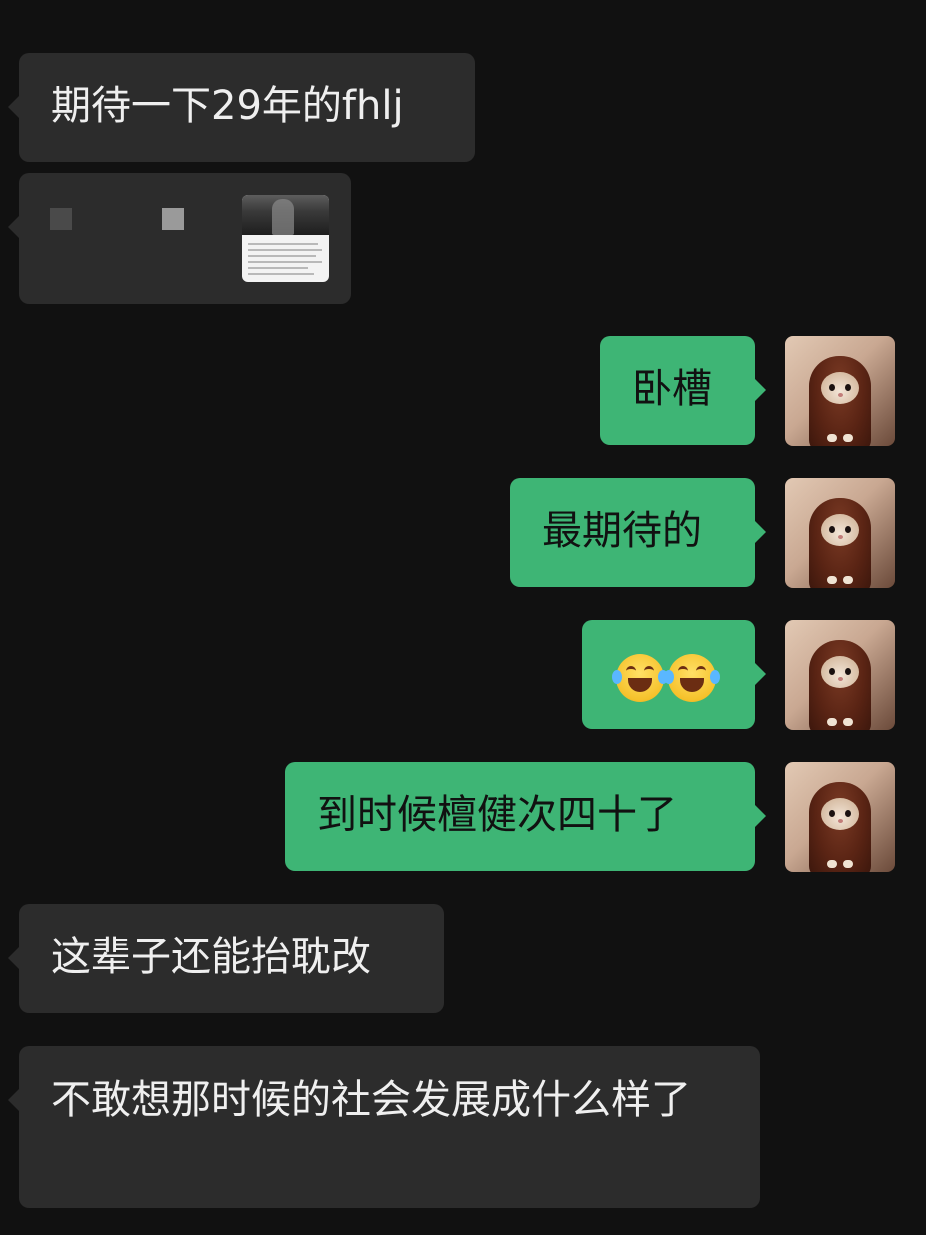 This screenshot has width=926, height=1235. I want to click on outgoing-message-bubble, so click(674, 674).